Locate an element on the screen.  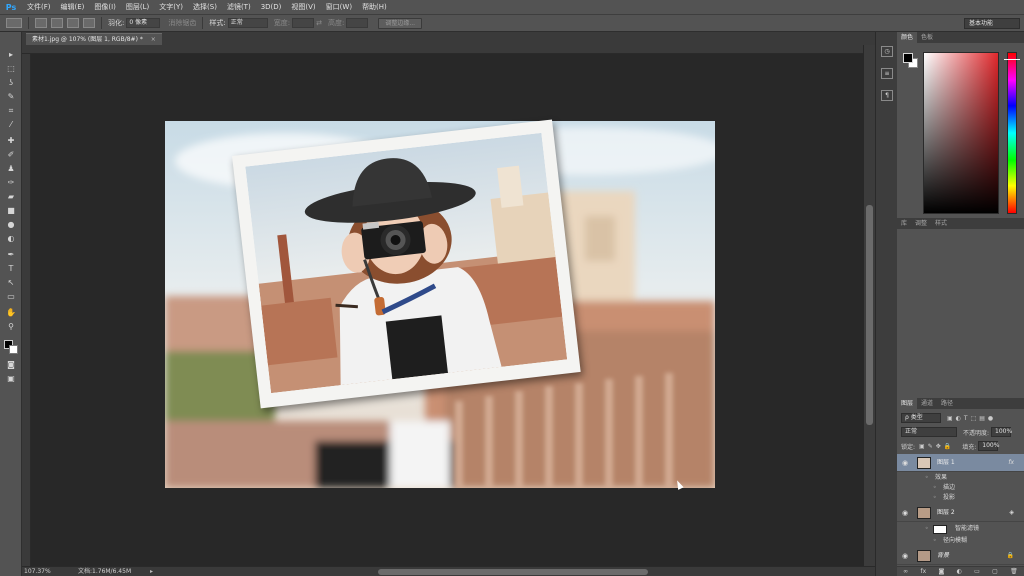
blur-tool-icon: ● is located at coordinates (11, 225).